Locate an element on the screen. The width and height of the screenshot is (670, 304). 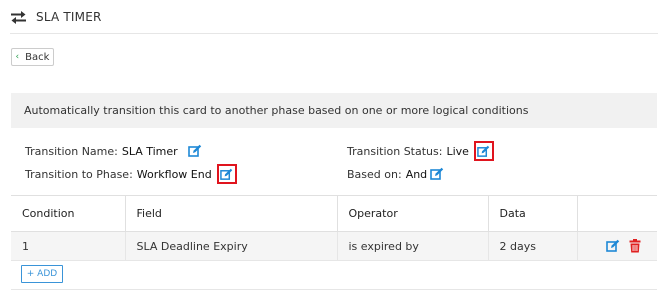
based-on-field: Based on: And is located at coordinates (395, 174).